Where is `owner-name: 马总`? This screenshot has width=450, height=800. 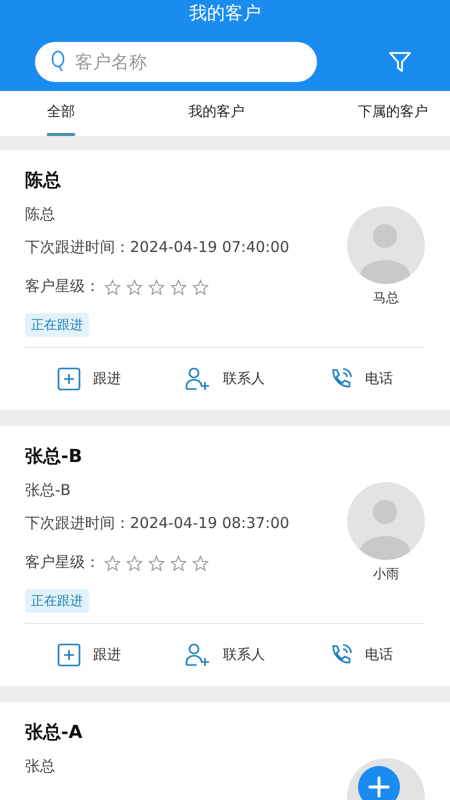
owner-name: 马总 is located at coordinates (386, 298).